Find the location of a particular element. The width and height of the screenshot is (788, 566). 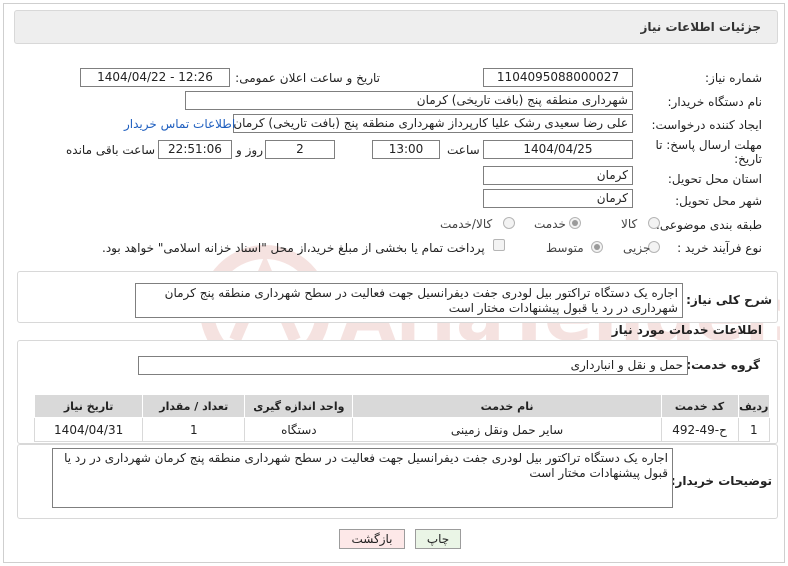

deadline-time-label: ساعت is located at coordinates (463, 150).